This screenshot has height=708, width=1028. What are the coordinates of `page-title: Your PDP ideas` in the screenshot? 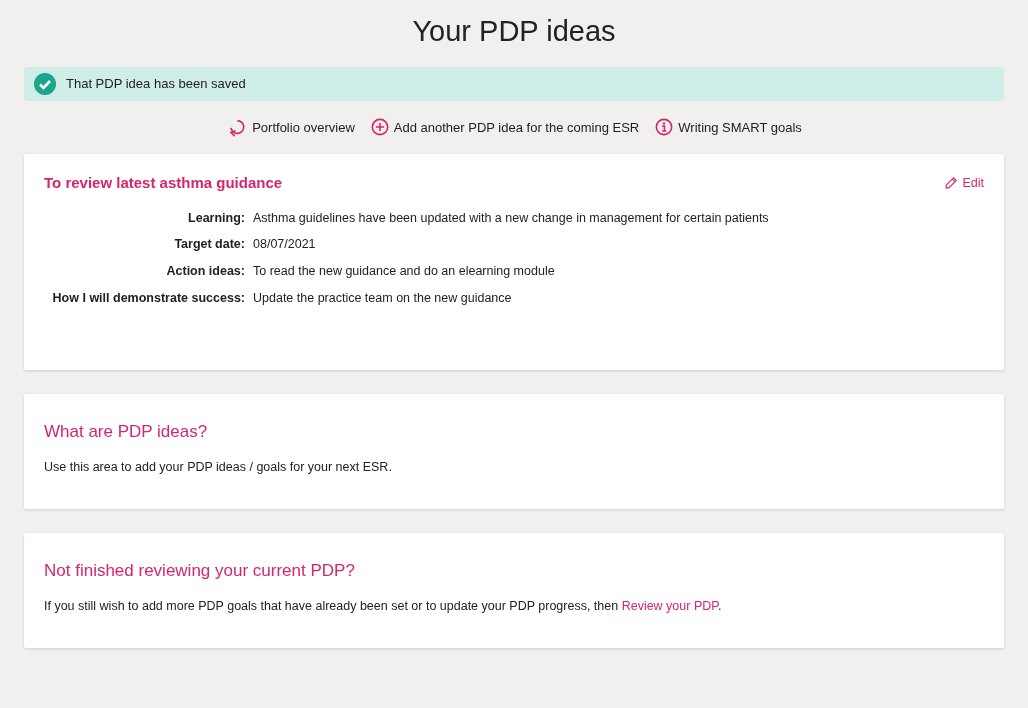 It's located at (514, 31).